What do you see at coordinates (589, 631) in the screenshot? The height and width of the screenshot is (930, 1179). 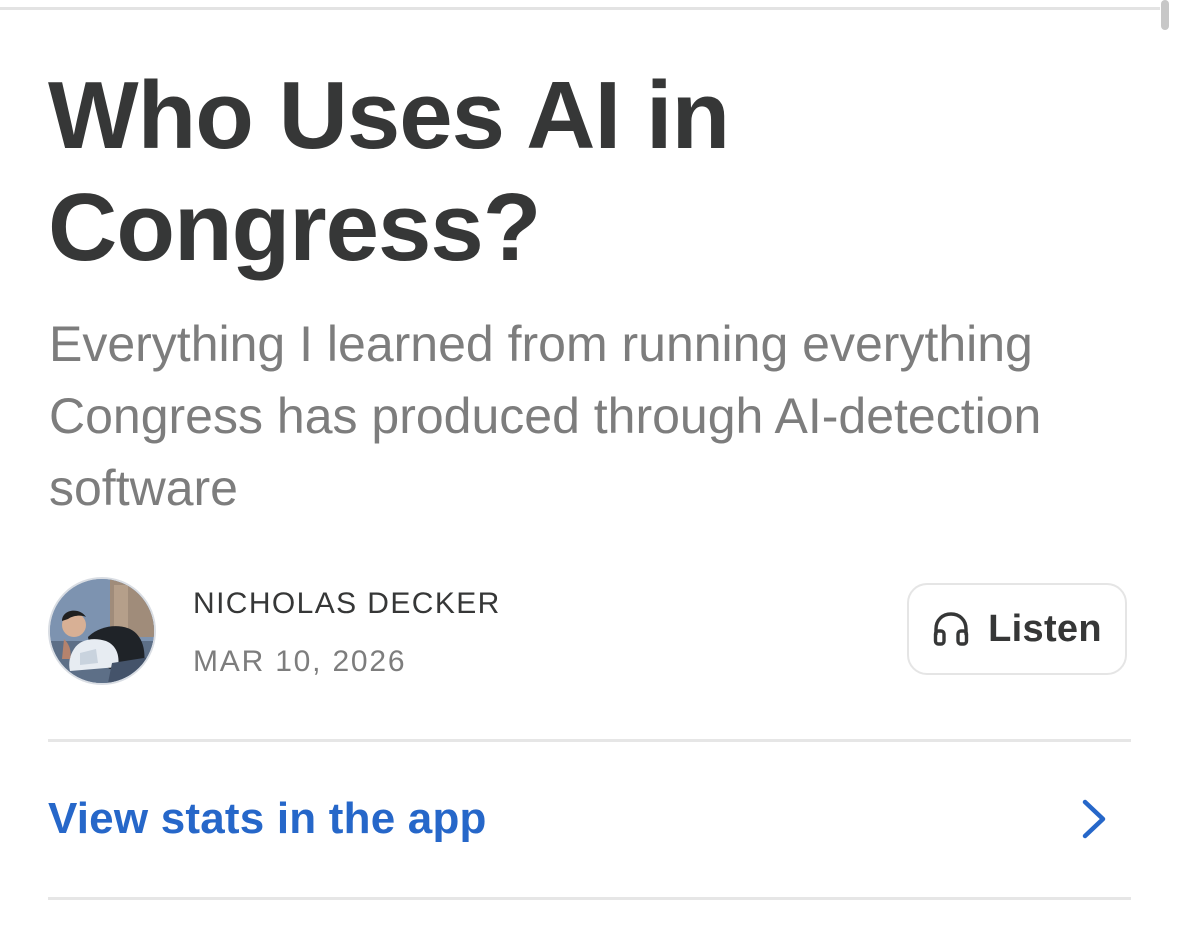 I see `byline: NICHOLAS DECKER MAR 10, 2026 Listen` at bounding box center [589, 631].